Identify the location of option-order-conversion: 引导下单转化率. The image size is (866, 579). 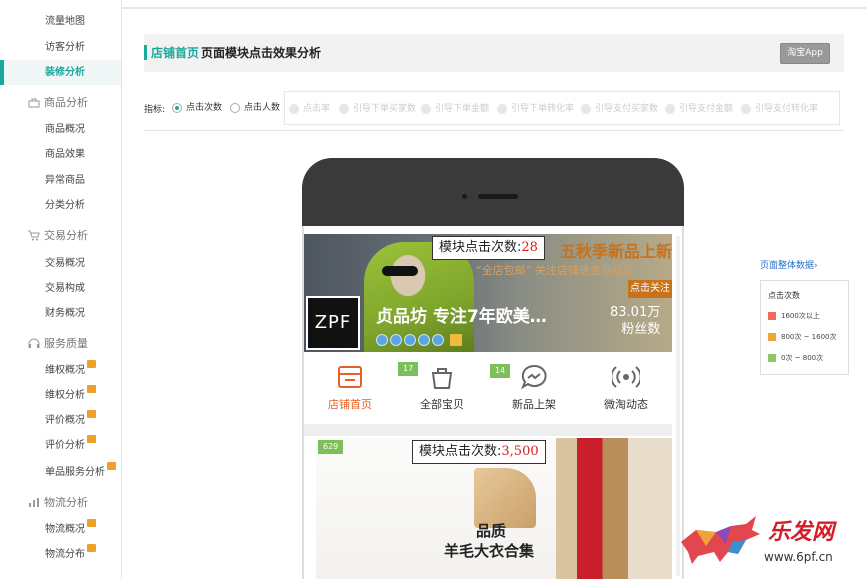
(535, 107).